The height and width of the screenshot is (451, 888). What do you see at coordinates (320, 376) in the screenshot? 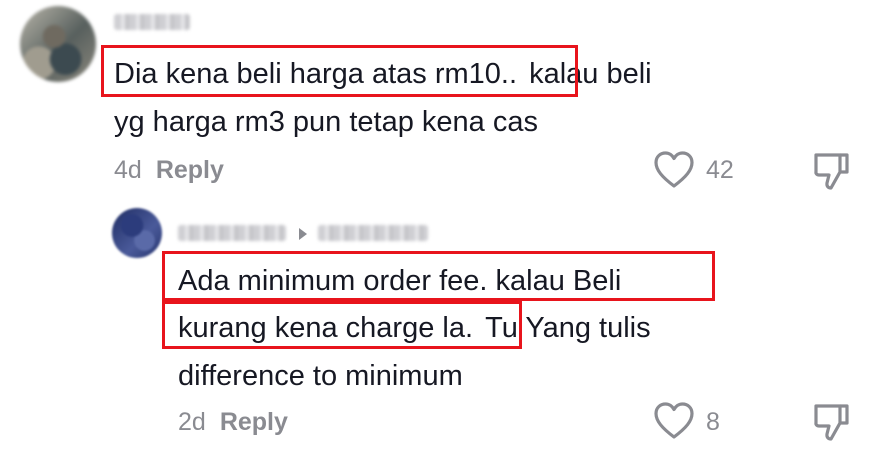
I see `reply-text-line-3: difference to minimum` at bounding box center [320, 376].